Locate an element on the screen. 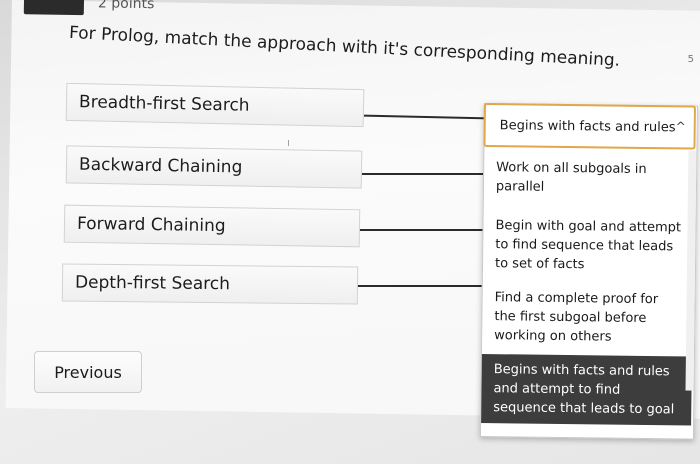 The width and height of the screenshot is (700, 464). term-backward-chaining: Backward Chaining is located at coordinates (214, 167).